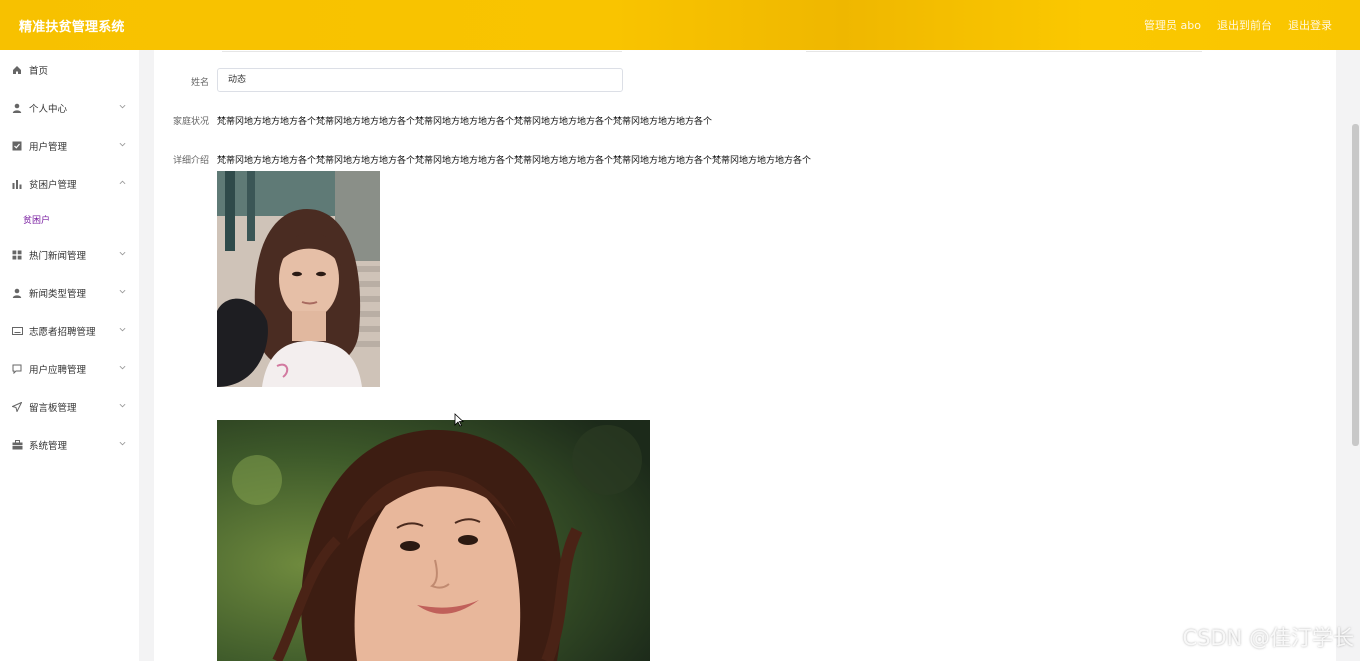 The height and width of the screenshot is (661, 1360). I want to click on sidebar-item-label: 系统管理, so click(48, 446).